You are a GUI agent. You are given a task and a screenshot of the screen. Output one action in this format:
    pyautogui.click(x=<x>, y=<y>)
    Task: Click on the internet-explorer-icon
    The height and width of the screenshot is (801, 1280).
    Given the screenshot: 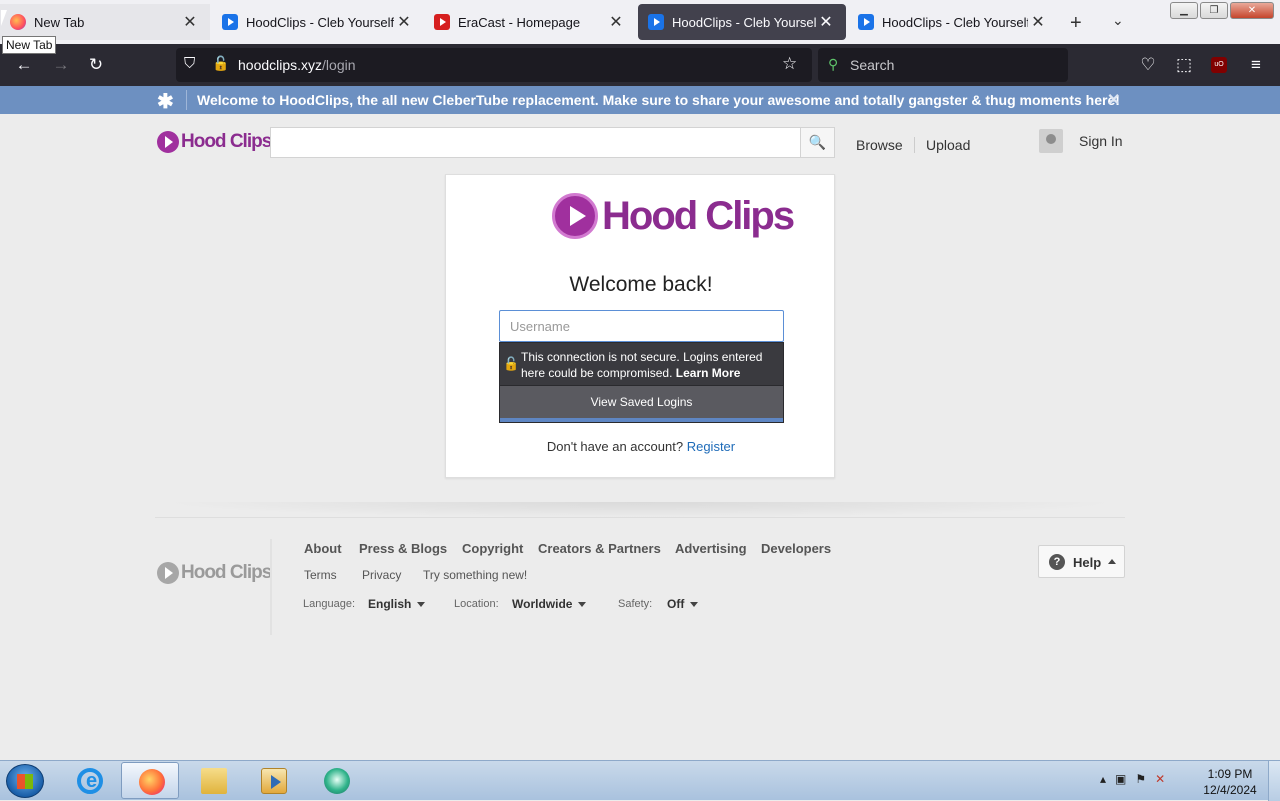 What is the action you would take?
    pyautogui.click(x=90, y=781)
    